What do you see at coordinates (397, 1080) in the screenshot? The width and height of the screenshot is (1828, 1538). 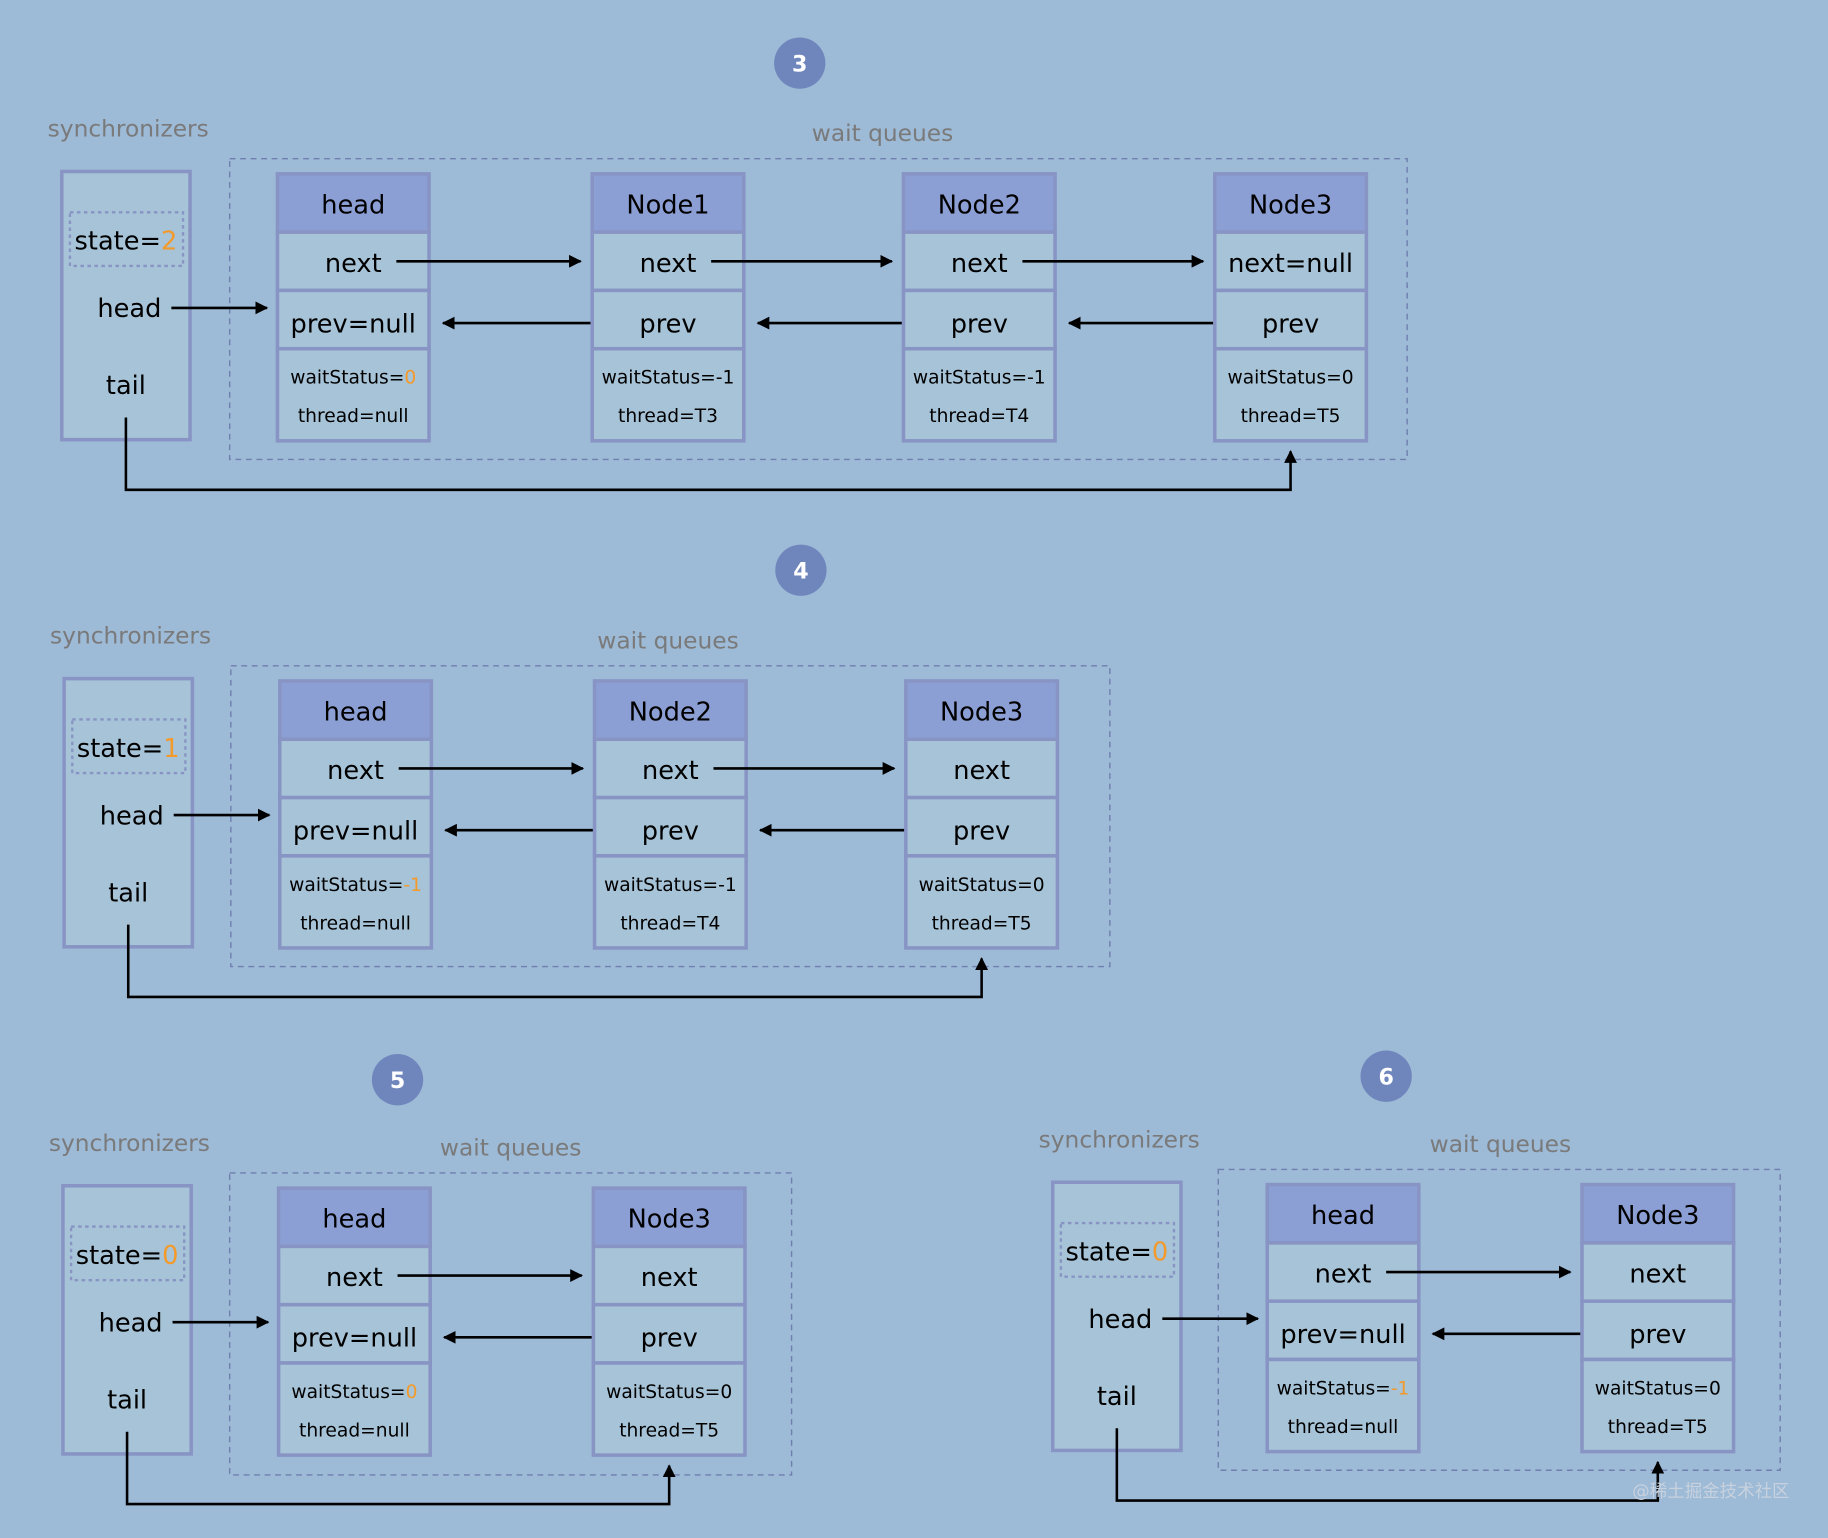 I see `step-badge: 5` at bounding box center [397, 1080].